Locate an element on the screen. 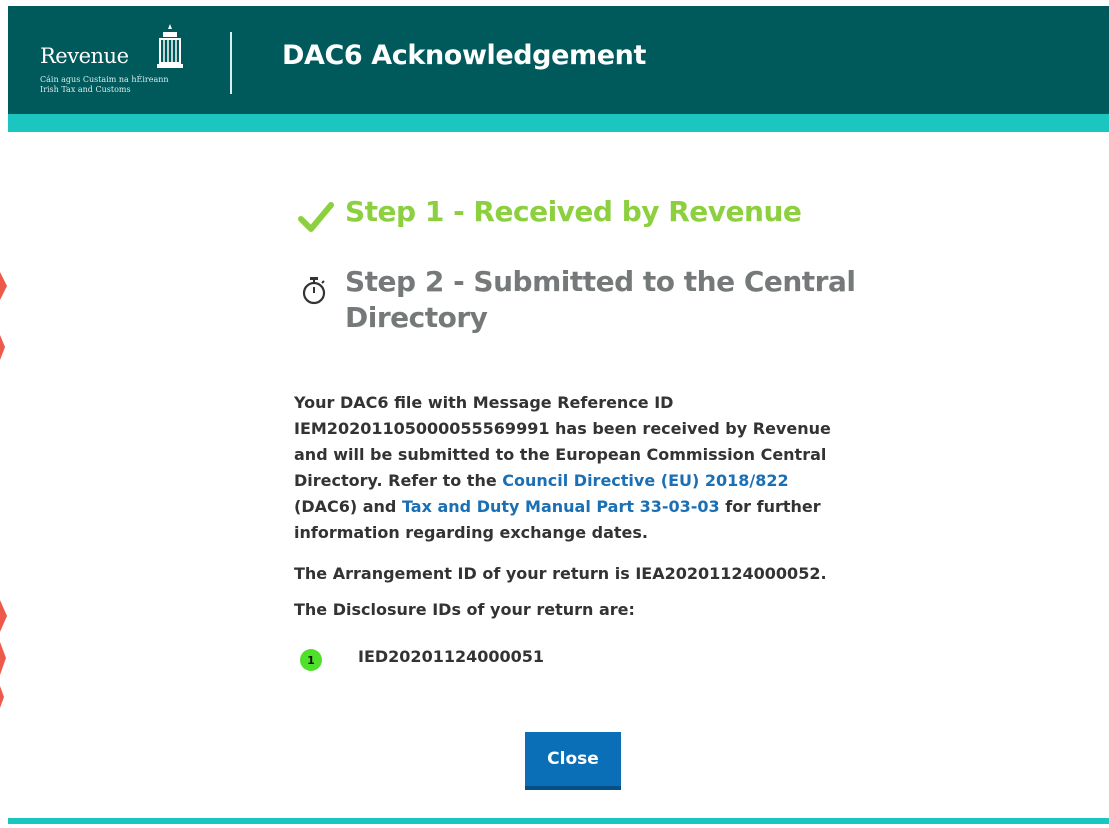 This screenshot has height=828, width=1109. footer-accent-stripe is located at coordinates (558, 821).